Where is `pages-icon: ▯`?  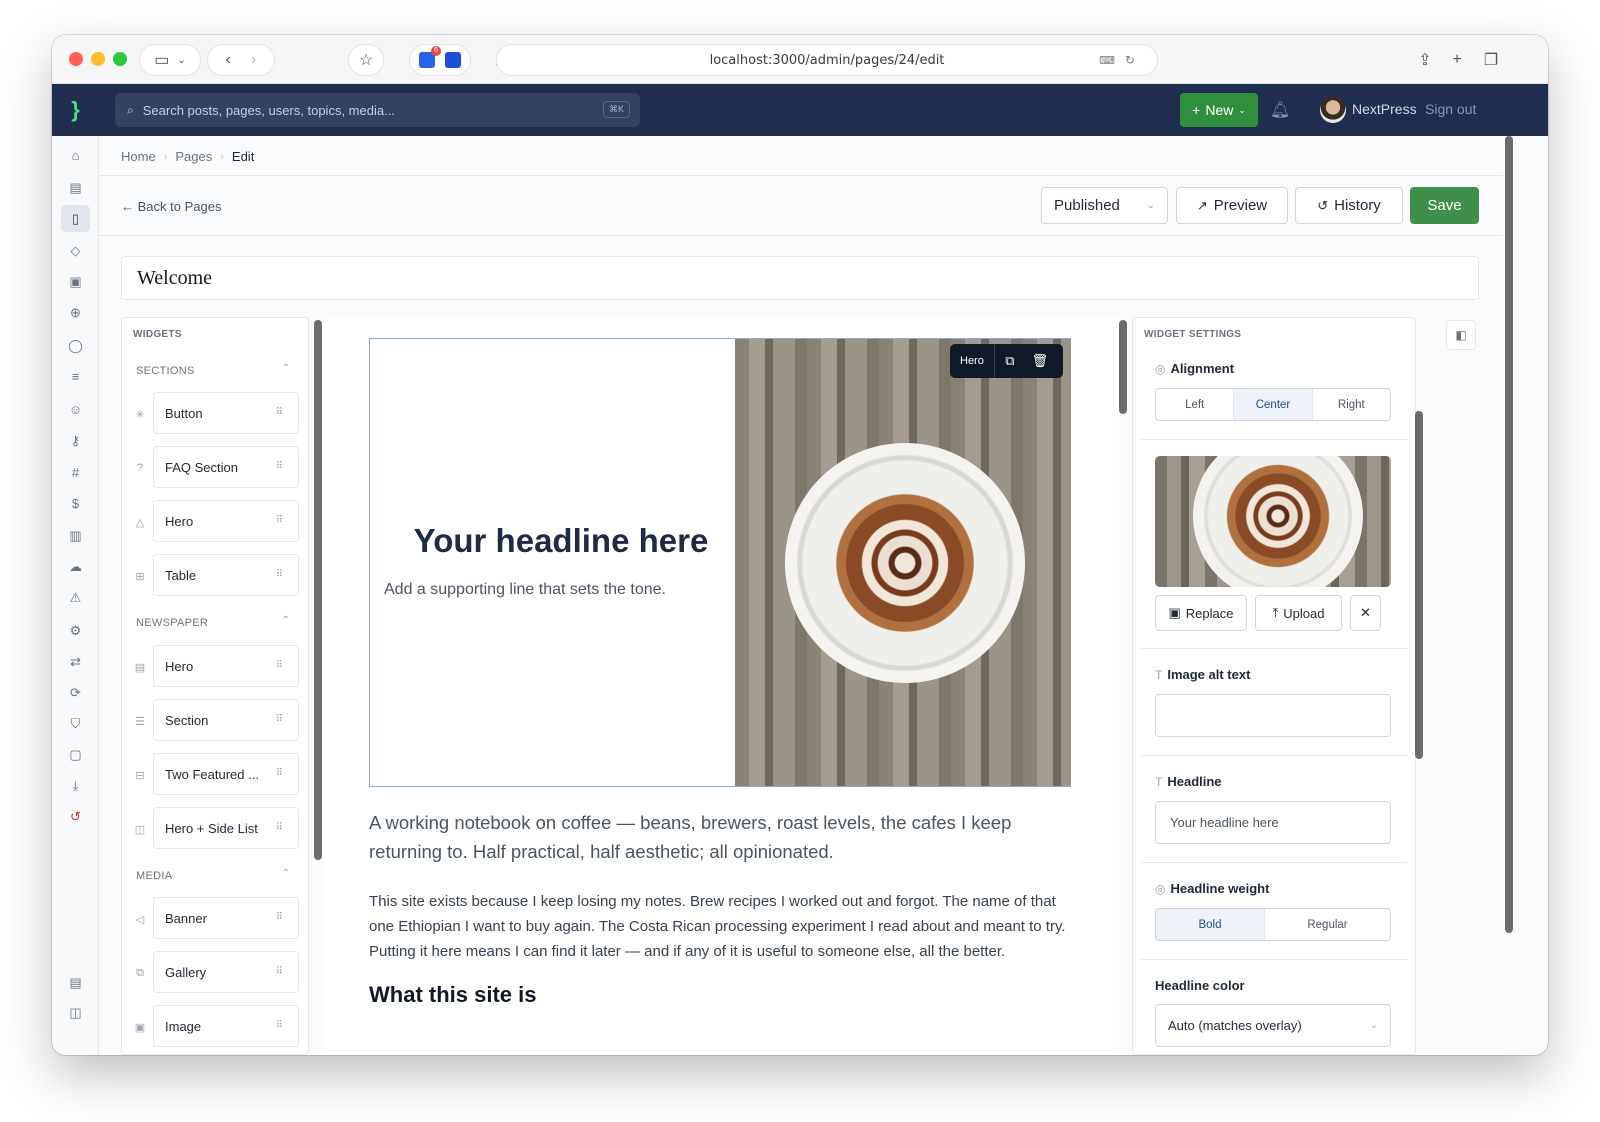
pages-icon: ▯ is located at coordinates (75, 218).